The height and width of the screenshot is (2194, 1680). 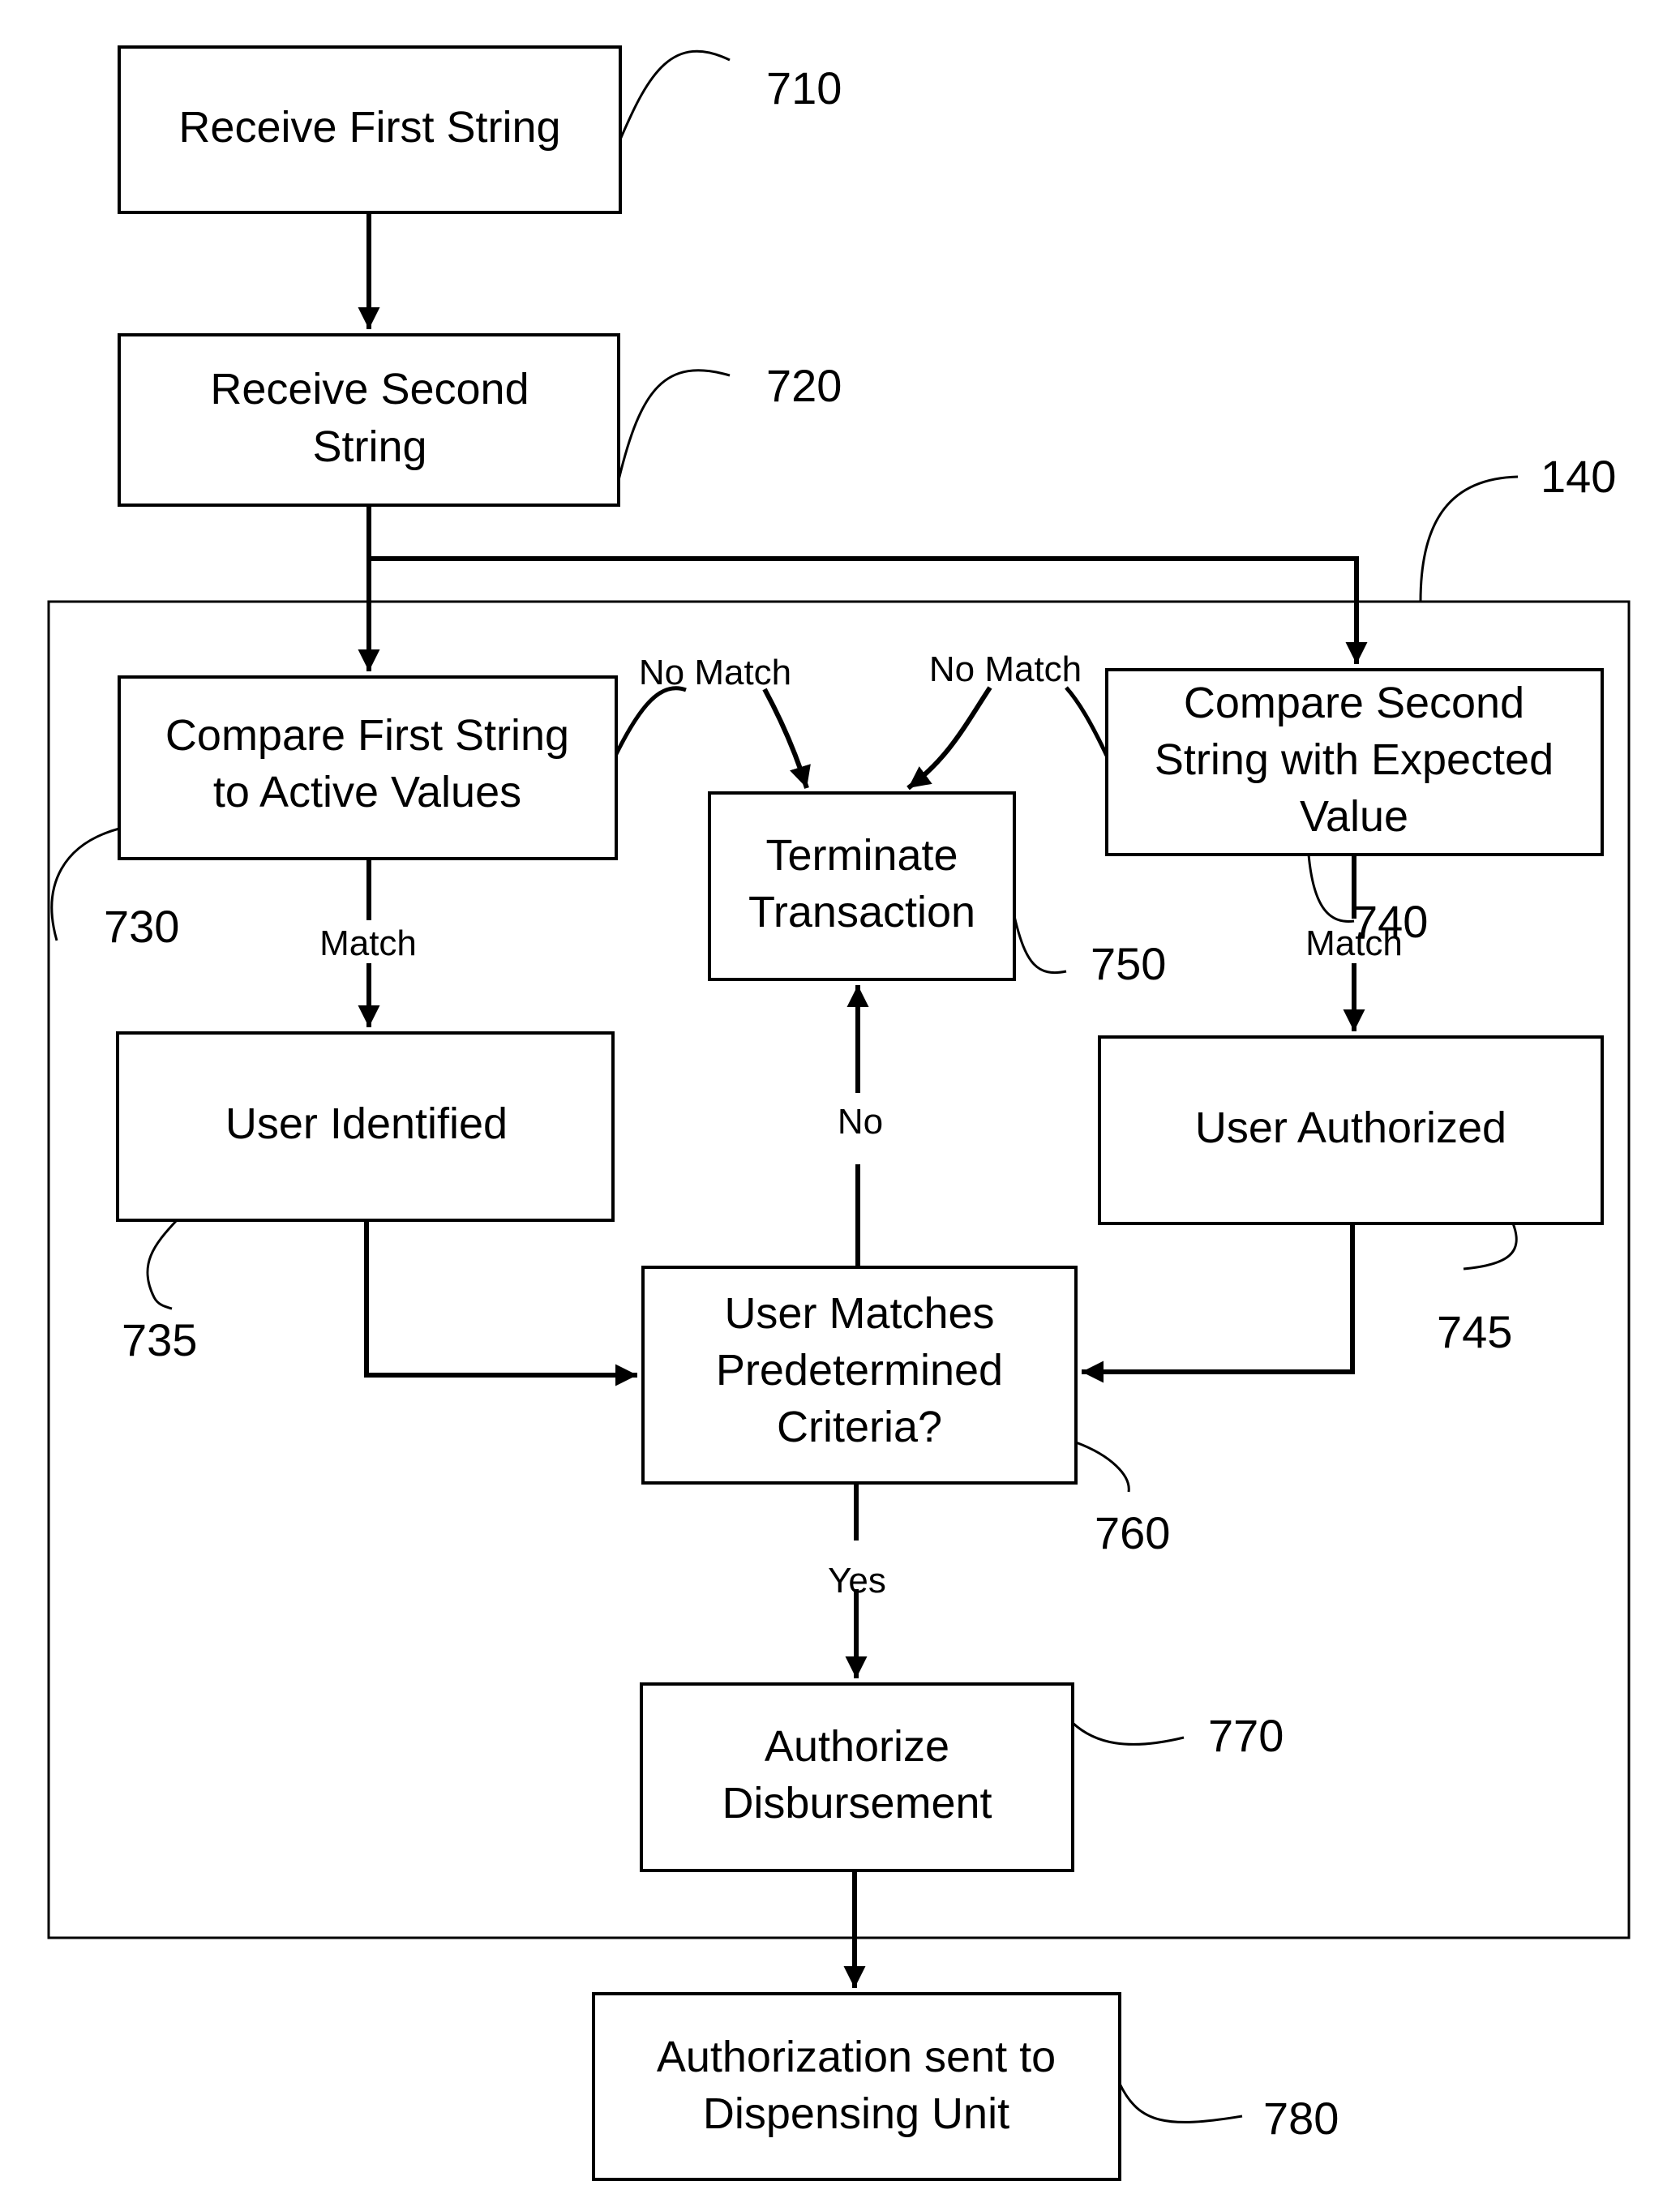 I want to click on step-770-line-1: Authorize, so click(x=857, y=1746).